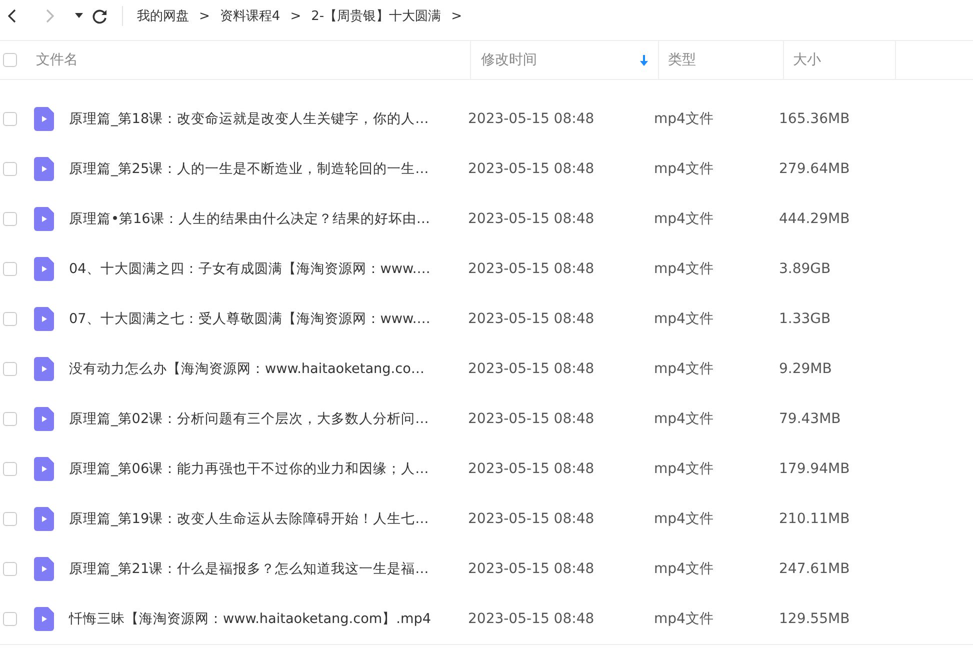 Image resolution: width=973 pixels, height=663 pixels. Describe the element at coordinates (814, 219) in the screenshot. I see `table-cell-text: 444.29MB` at that location.